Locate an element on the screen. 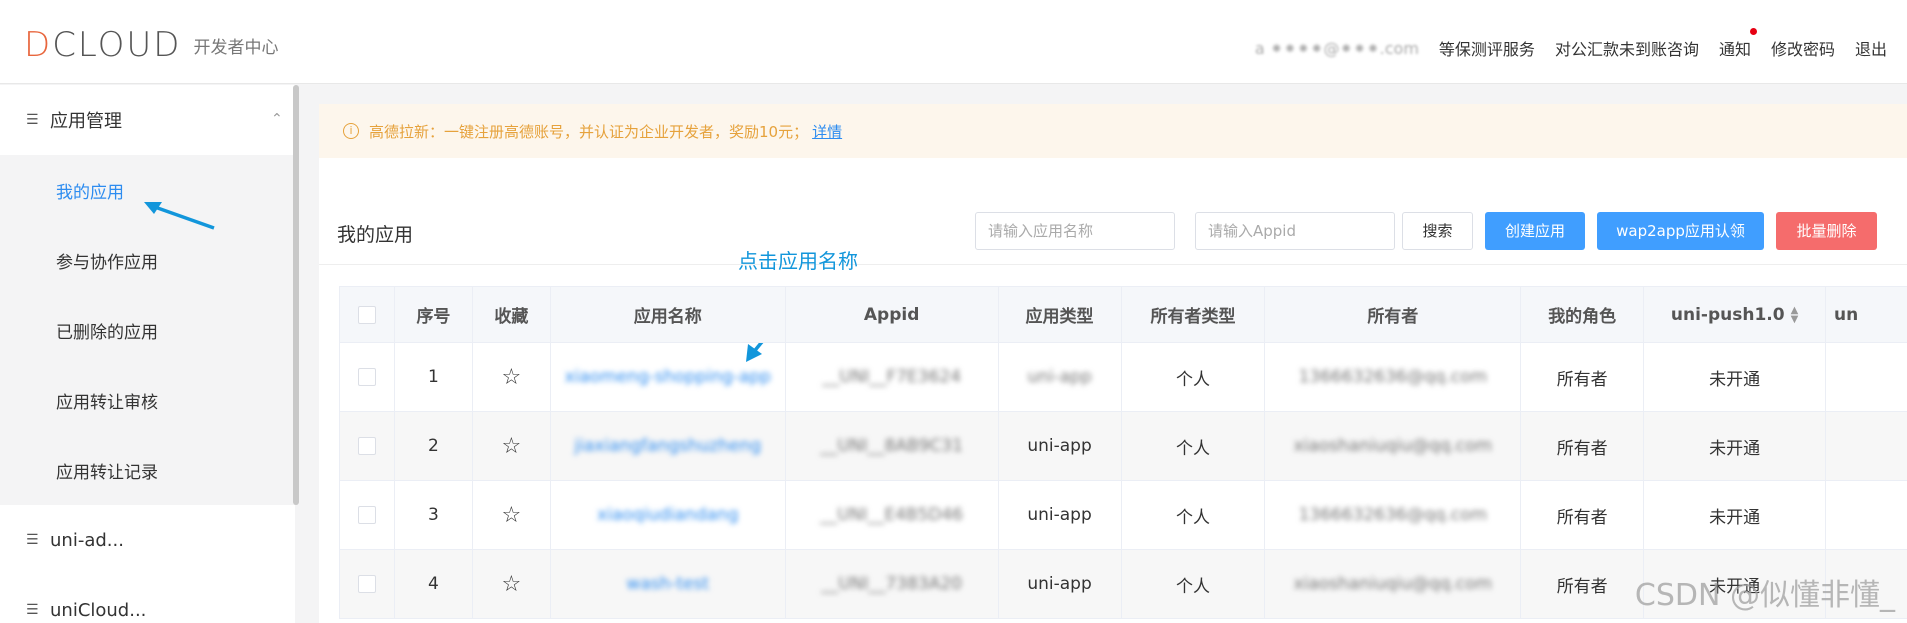 The height and width of the screenshot is (623, 1907). row-app-name-cell: xiaomeng-shopping-app is located at coordinates (668, 377).